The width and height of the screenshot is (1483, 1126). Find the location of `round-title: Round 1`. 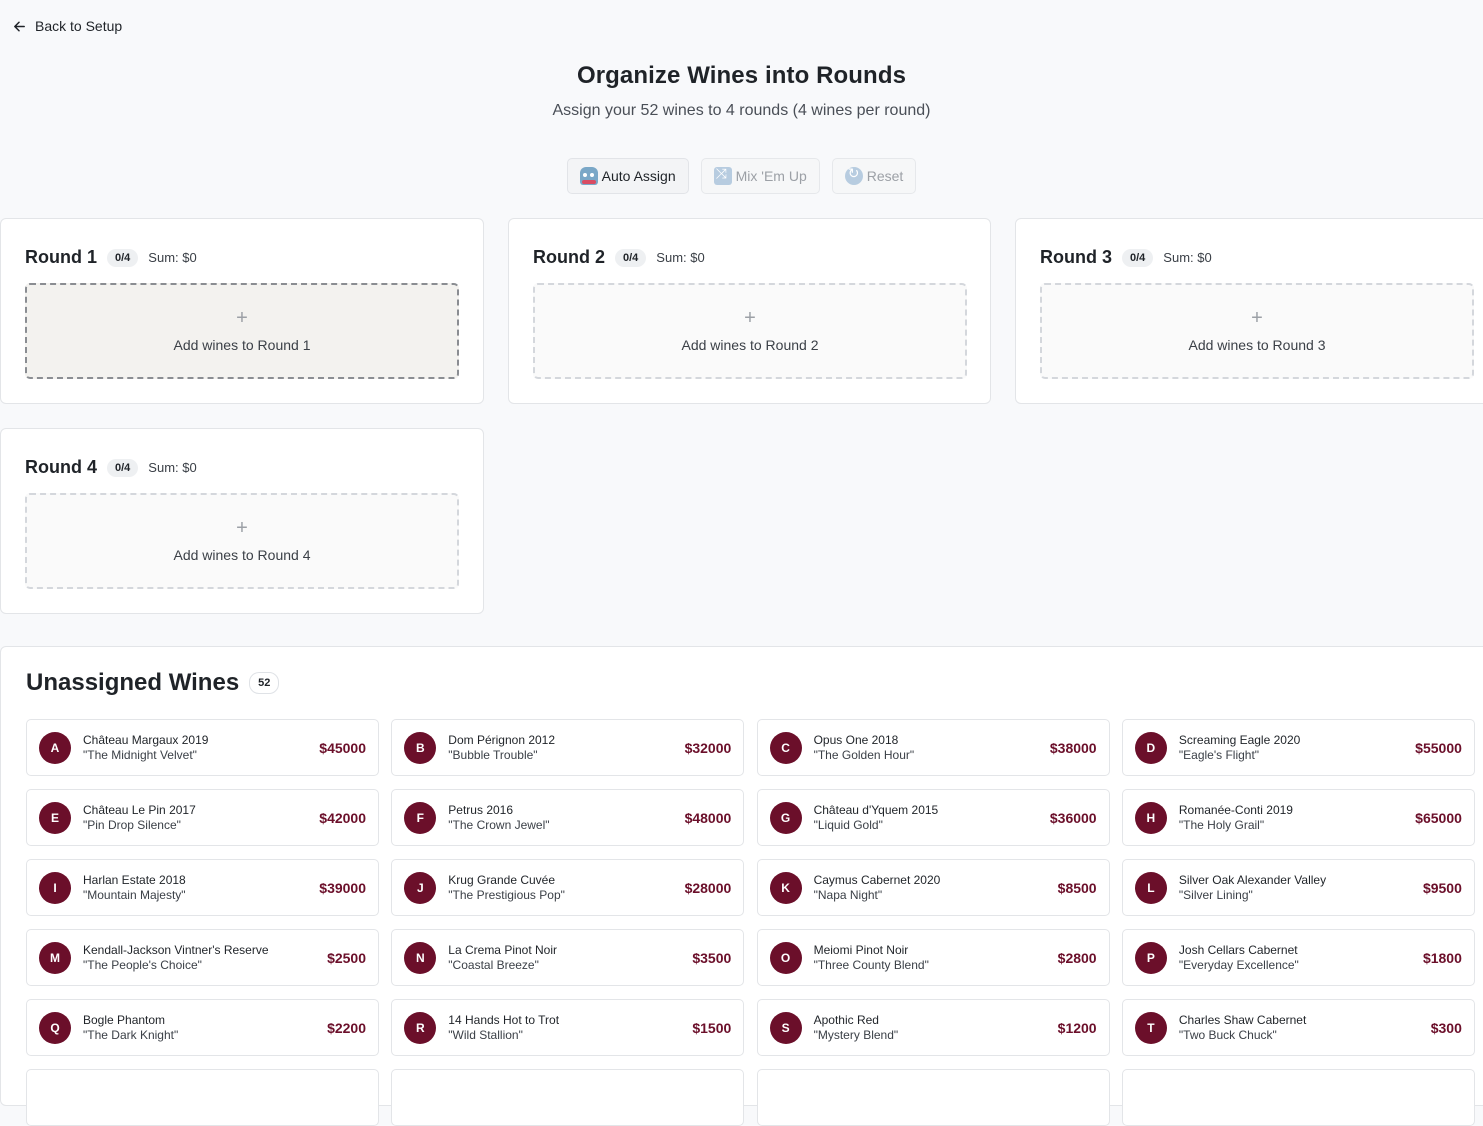

round-title: Round 1 is located at coordinates (61, 257).